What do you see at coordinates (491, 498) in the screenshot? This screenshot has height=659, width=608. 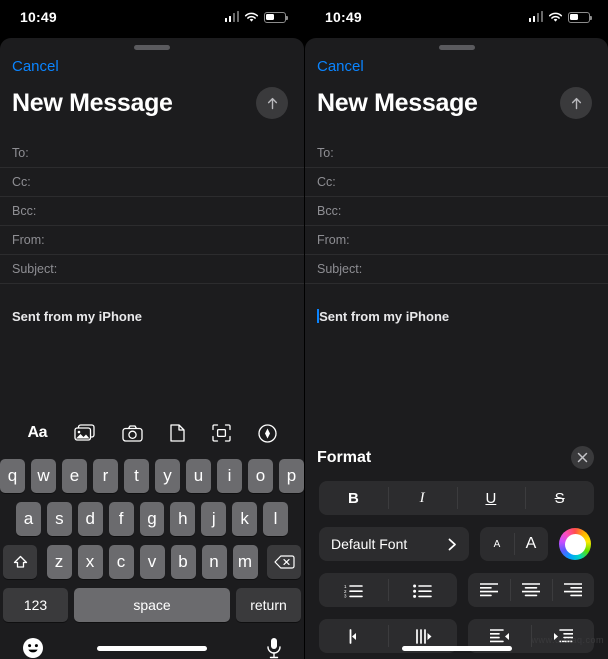 I see `underline-button: U` at bounding box center [491, 498].